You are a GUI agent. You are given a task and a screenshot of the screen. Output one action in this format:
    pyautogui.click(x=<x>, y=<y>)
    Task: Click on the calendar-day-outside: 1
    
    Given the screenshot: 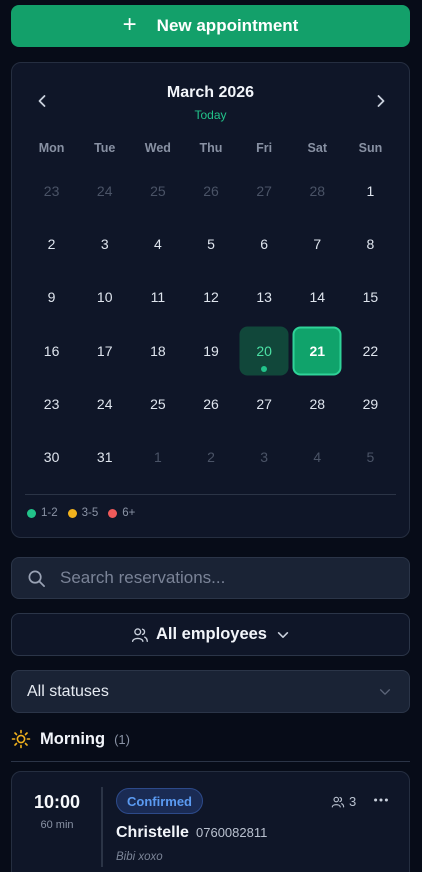 What is the action you would take?
    pyautogui.click(x=157, y=456)
    